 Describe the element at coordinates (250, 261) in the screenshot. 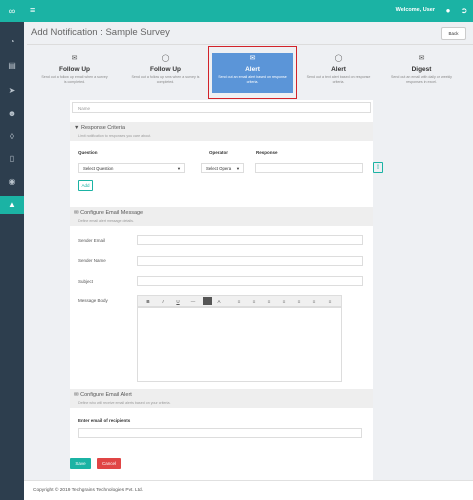

I see `sender-name-field` at that location.